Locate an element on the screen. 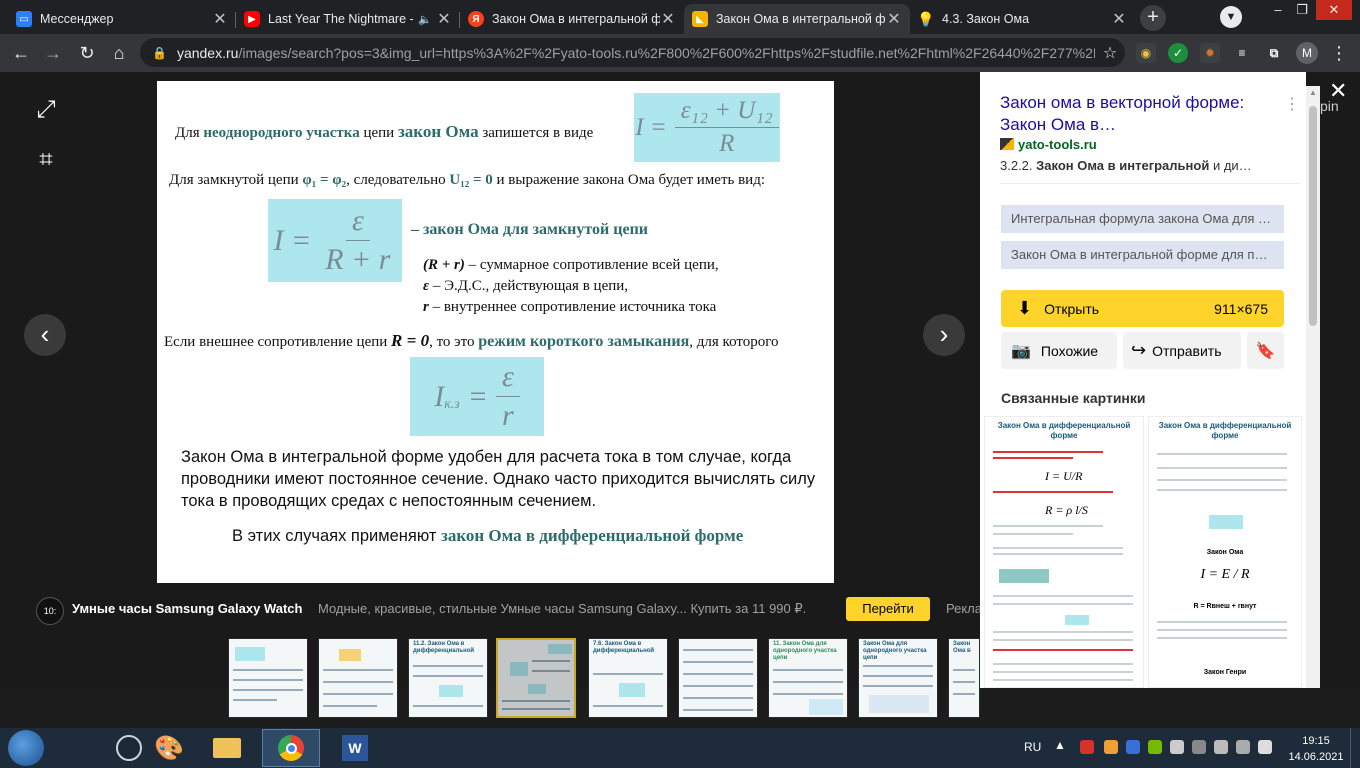 Image resolution: width=1360 pixels, height=768 pixels. thumbnail-selected is located at coordinates (536, 678).